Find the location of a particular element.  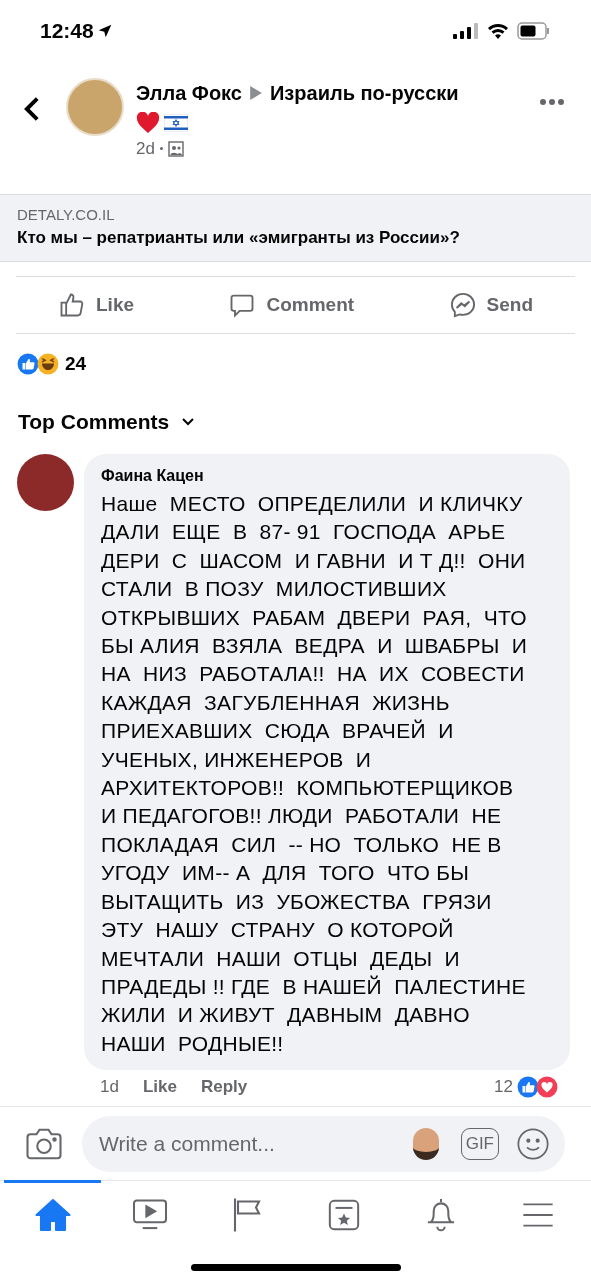

gif-button: GIF is located at coordinates (479, 1143).